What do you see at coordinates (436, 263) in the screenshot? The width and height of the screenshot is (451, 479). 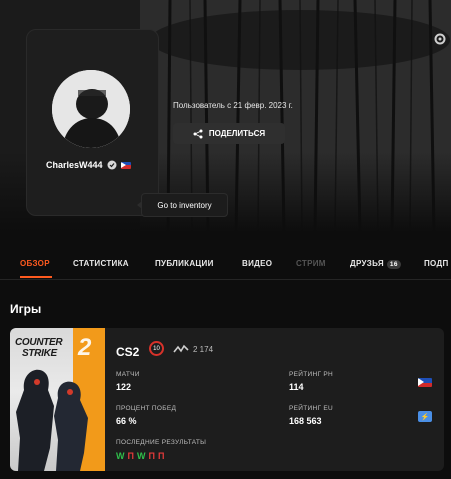 I see `tab-subscriptions: ПОДП` at bounding box center [436, 263].